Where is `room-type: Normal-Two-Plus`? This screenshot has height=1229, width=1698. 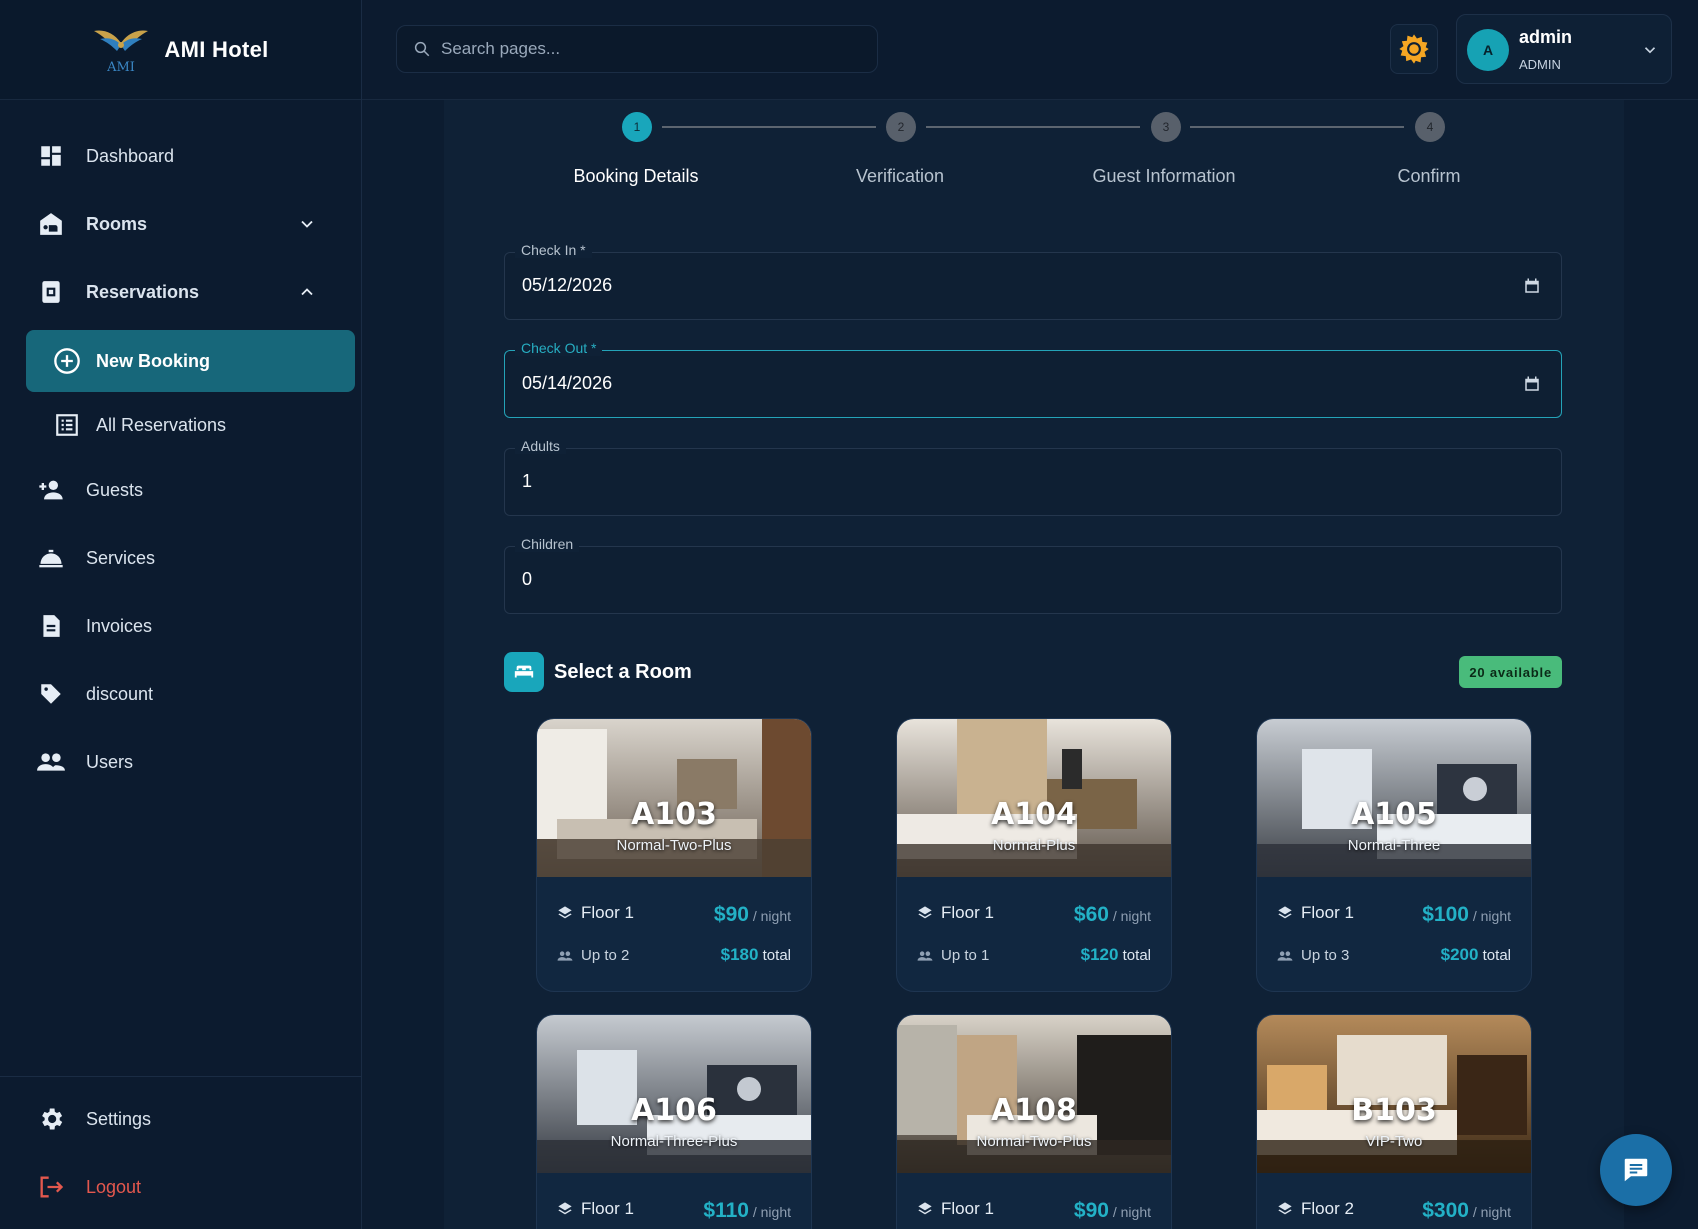 room-type: Normal-Two-Plus is located at coordinates (674, 845).